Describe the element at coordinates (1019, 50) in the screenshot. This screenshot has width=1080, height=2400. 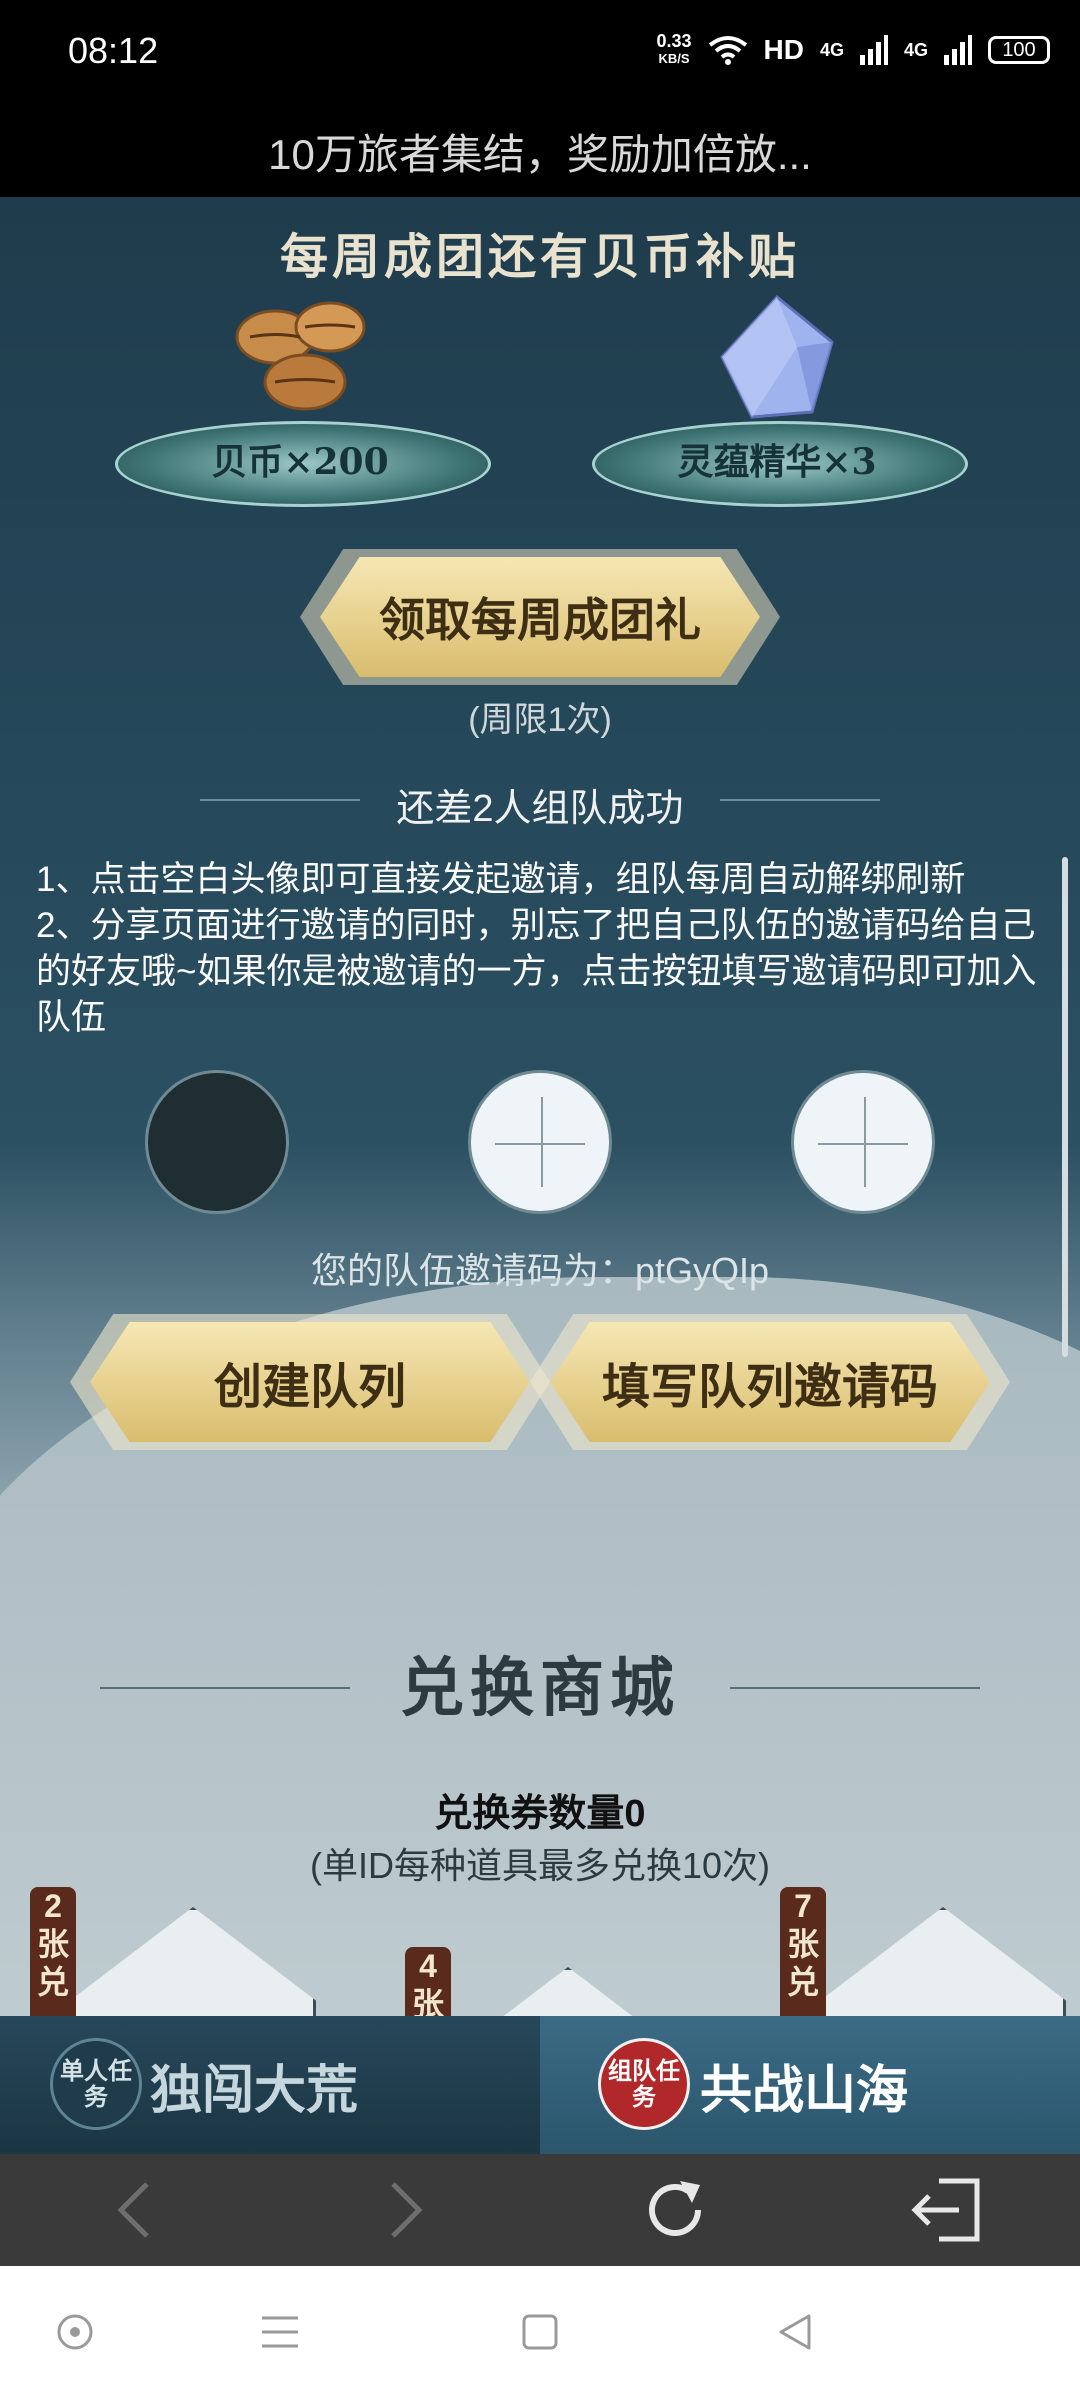
I see `battery-icon: 100` at that location.